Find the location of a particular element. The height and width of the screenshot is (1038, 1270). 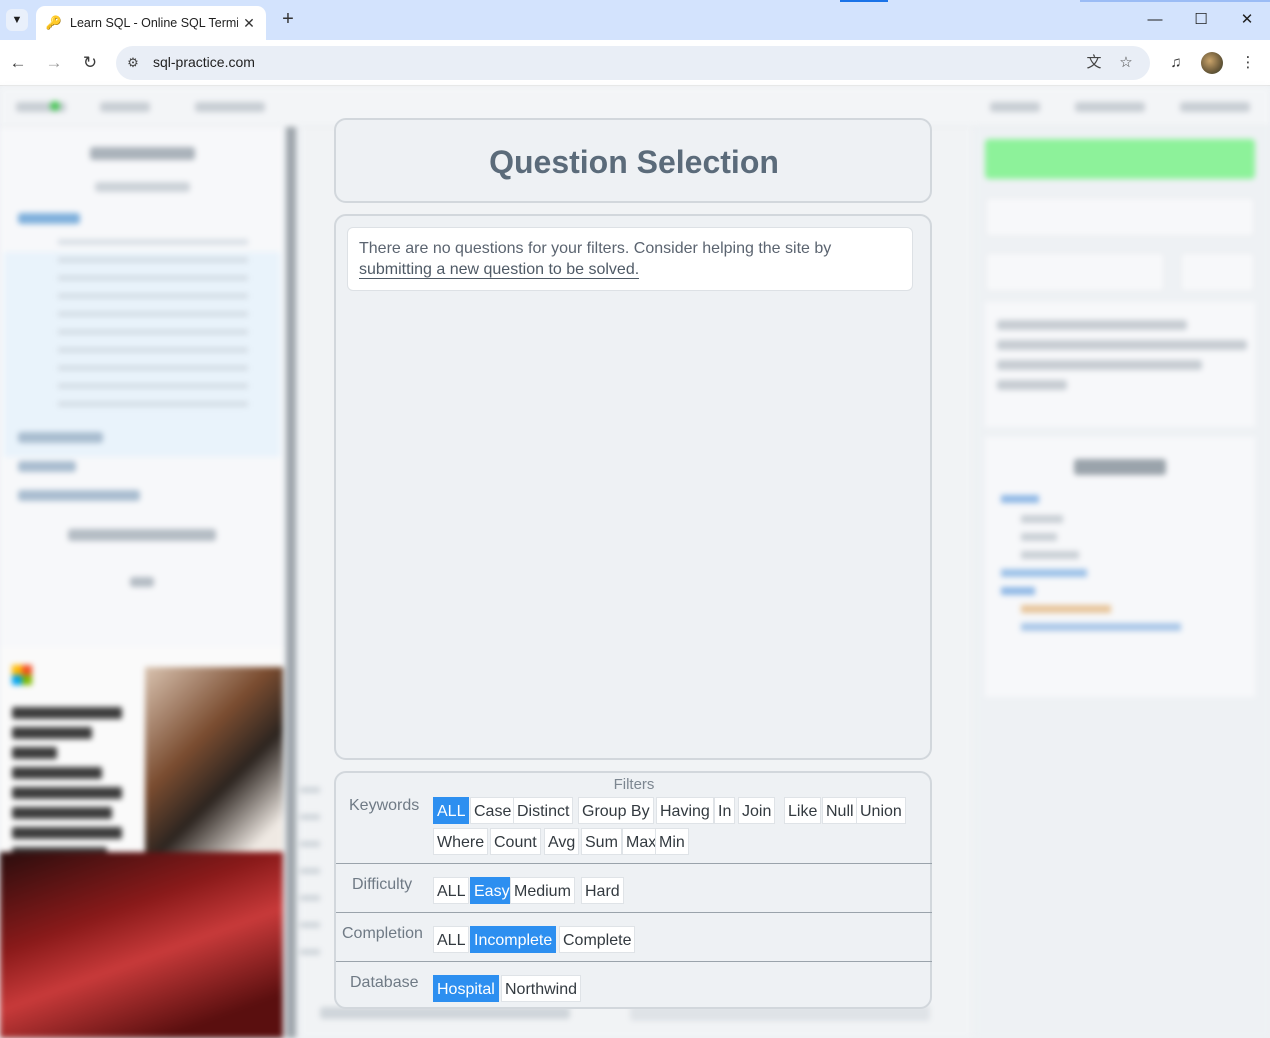

arrow-left-icon: ← is located at coordinates (18, 63).